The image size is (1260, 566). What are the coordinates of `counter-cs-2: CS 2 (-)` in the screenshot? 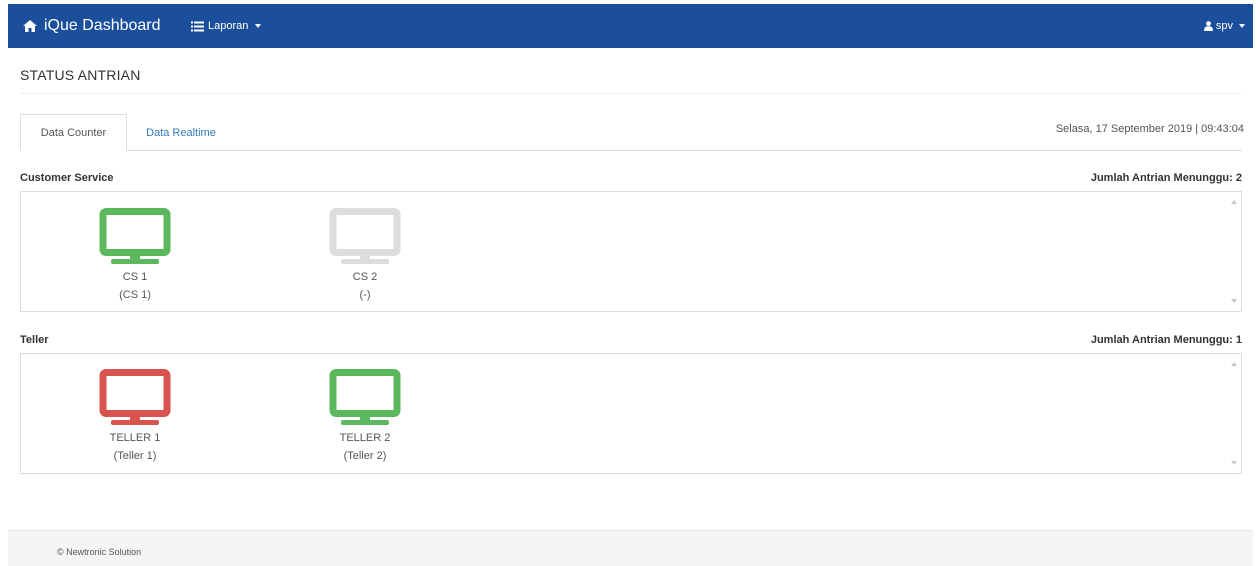 It's located at (365, 255).